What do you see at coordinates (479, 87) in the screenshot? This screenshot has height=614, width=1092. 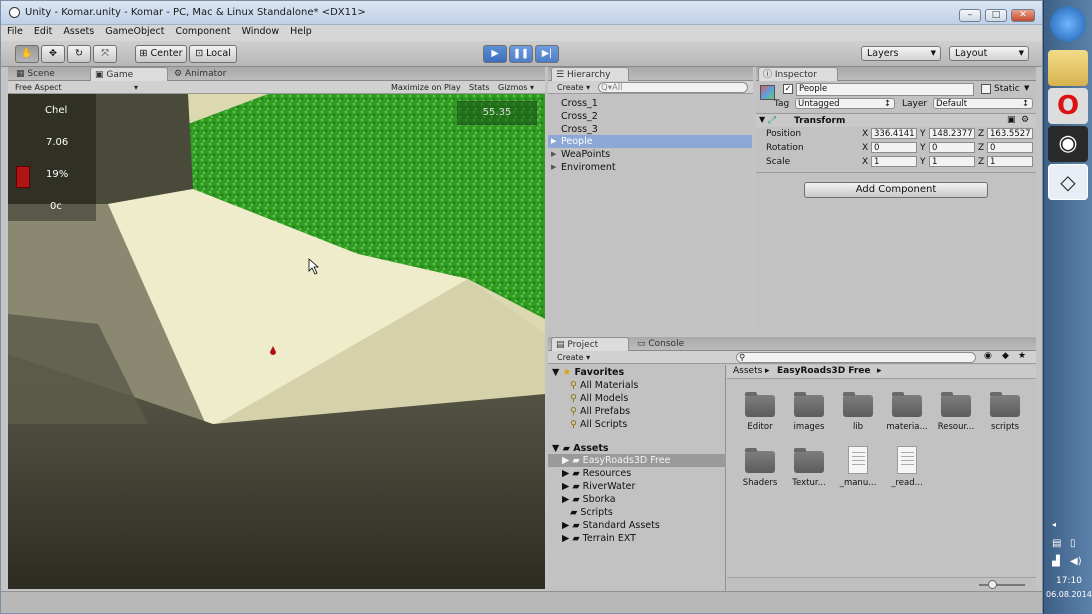 I see `stats-button: Stats` at bounding box center [479, 87].